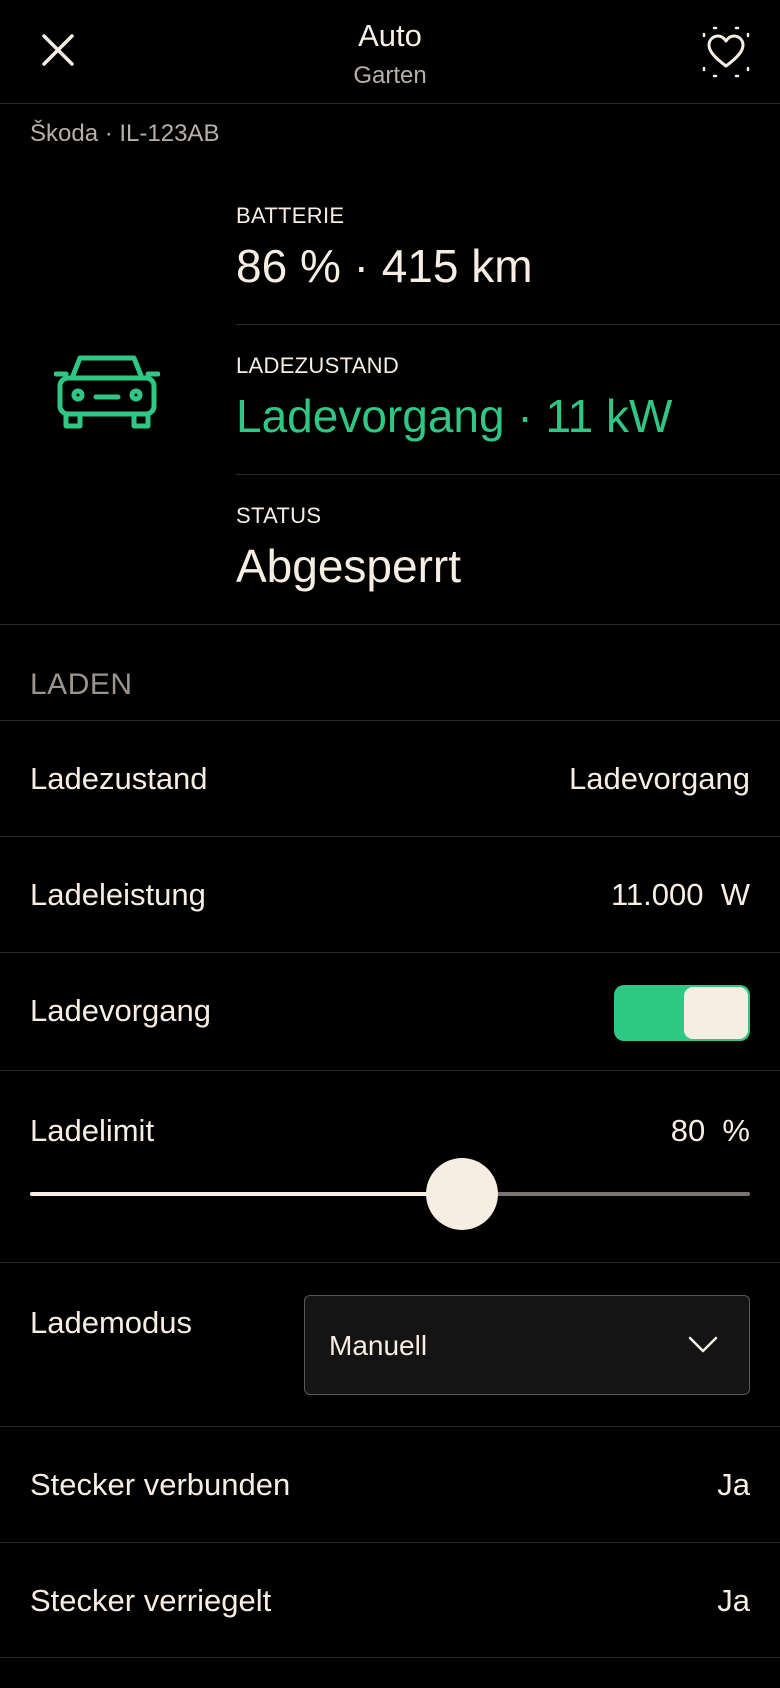 The height and width of the screenshot is (1688, 780). I want to click on row-ladelimit: Ladelimit 80 %, so click(390, 1166).